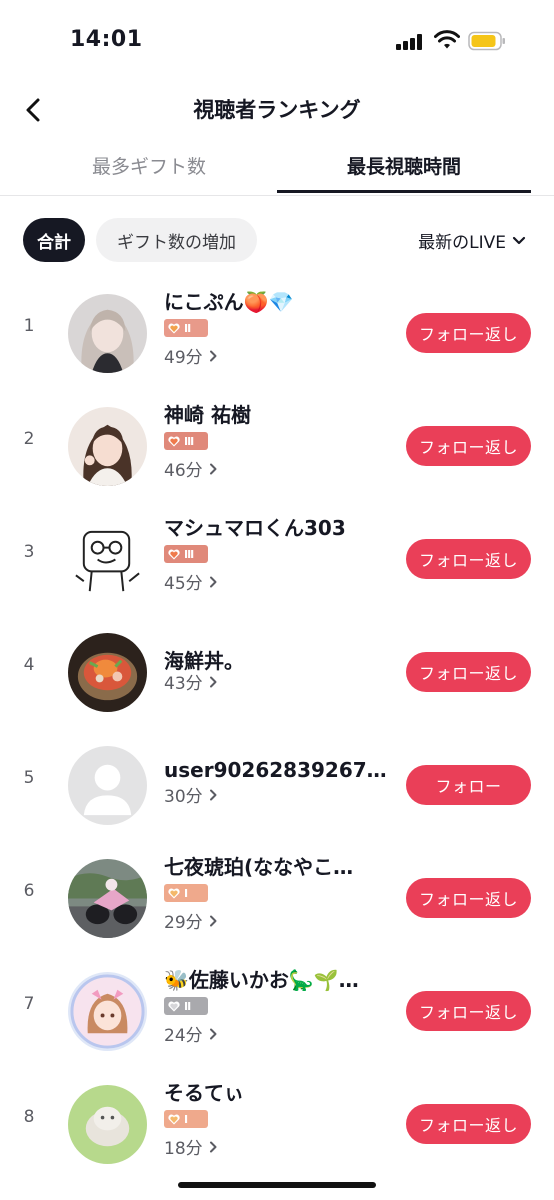 The width and height of the screenshot is (554, 1200). What do you see at coordinates (404, 191) in the screenshot?
I see `active-tab-indicator` at bounding box center [404, 191].